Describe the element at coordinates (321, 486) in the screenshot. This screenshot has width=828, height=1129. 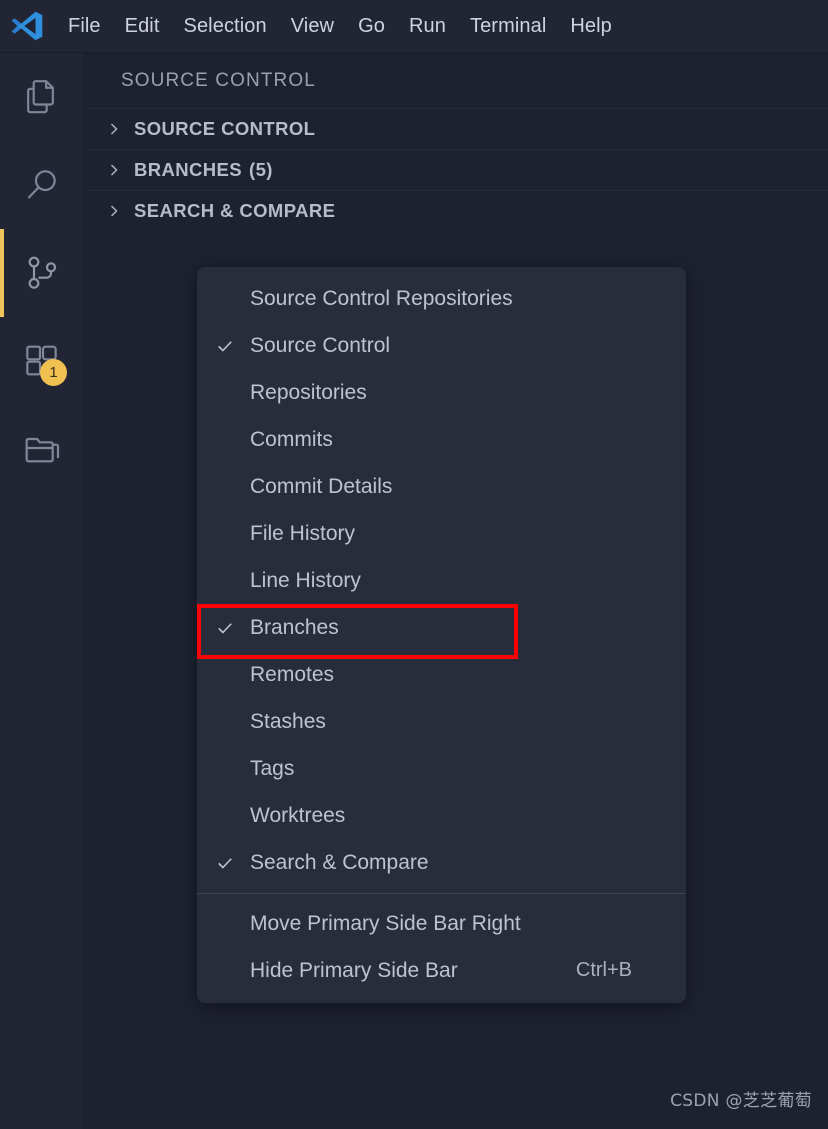
I see `context-menu-item-label: Commit Details` at that location.